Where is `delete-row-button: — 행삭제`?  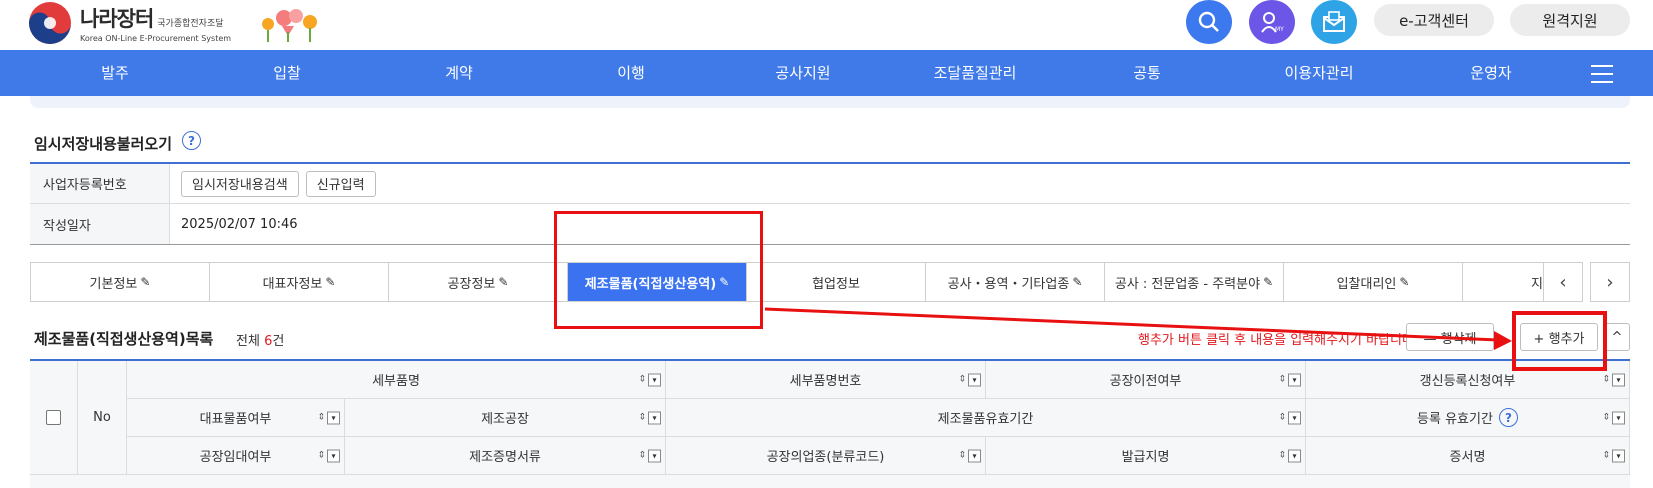 delete-row-button: — 행삭제 is located at coordinates (1450, 337).